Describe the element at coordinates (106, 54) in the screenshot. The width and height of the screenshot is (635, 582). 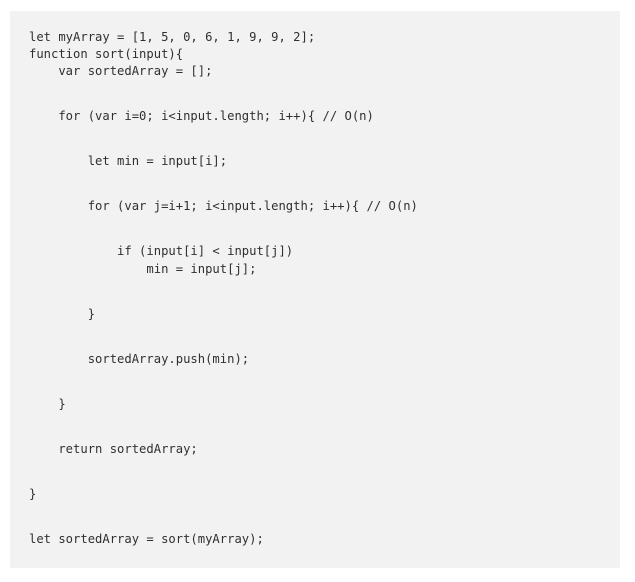
I see `code-line-2: function sort(input){` at that location.